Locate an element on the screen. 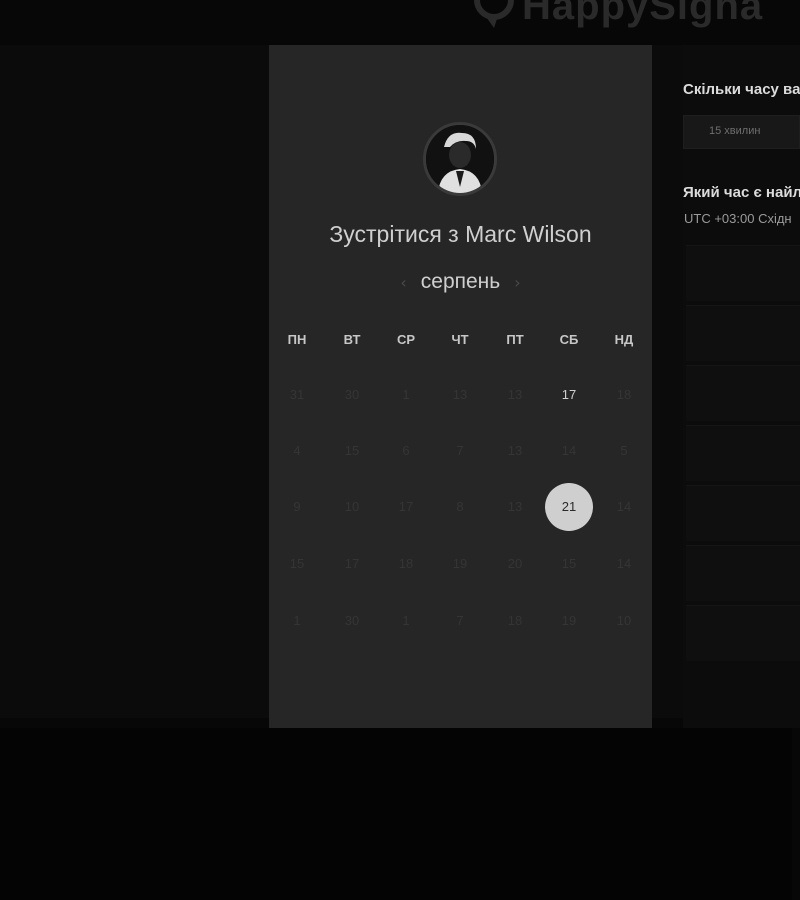  calendar-day-disabled: 31 is located at coordinates (297, 394).